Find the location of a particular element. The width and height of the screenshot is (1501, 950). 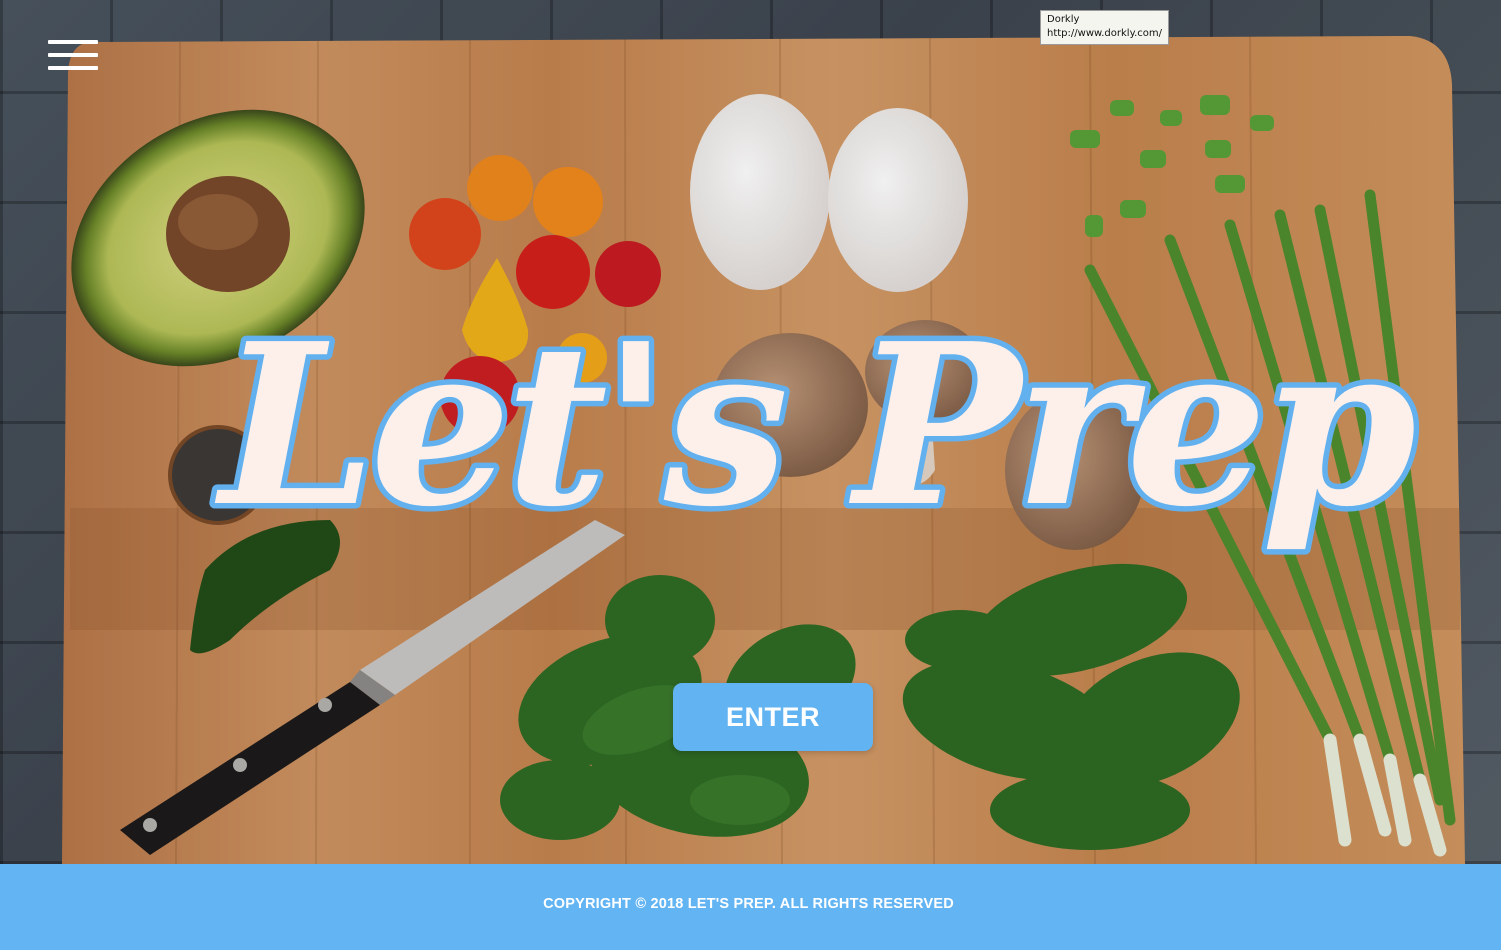

hamburger-menu-icon is located at coordinates (73, 56).